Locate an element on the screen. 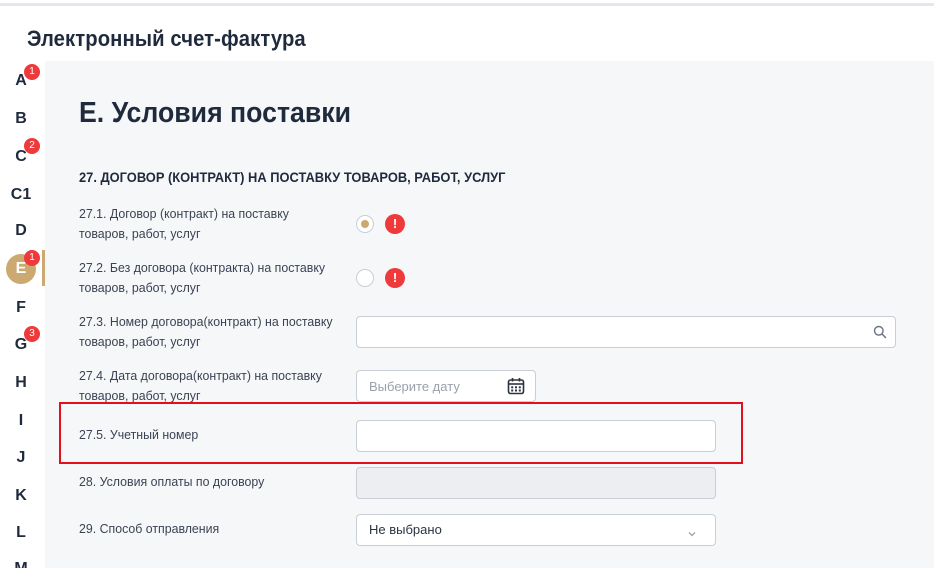 The height and width of the screenshot is (568, 934). sidebar-item-g: G 3 is located at coordinates (22, 346).